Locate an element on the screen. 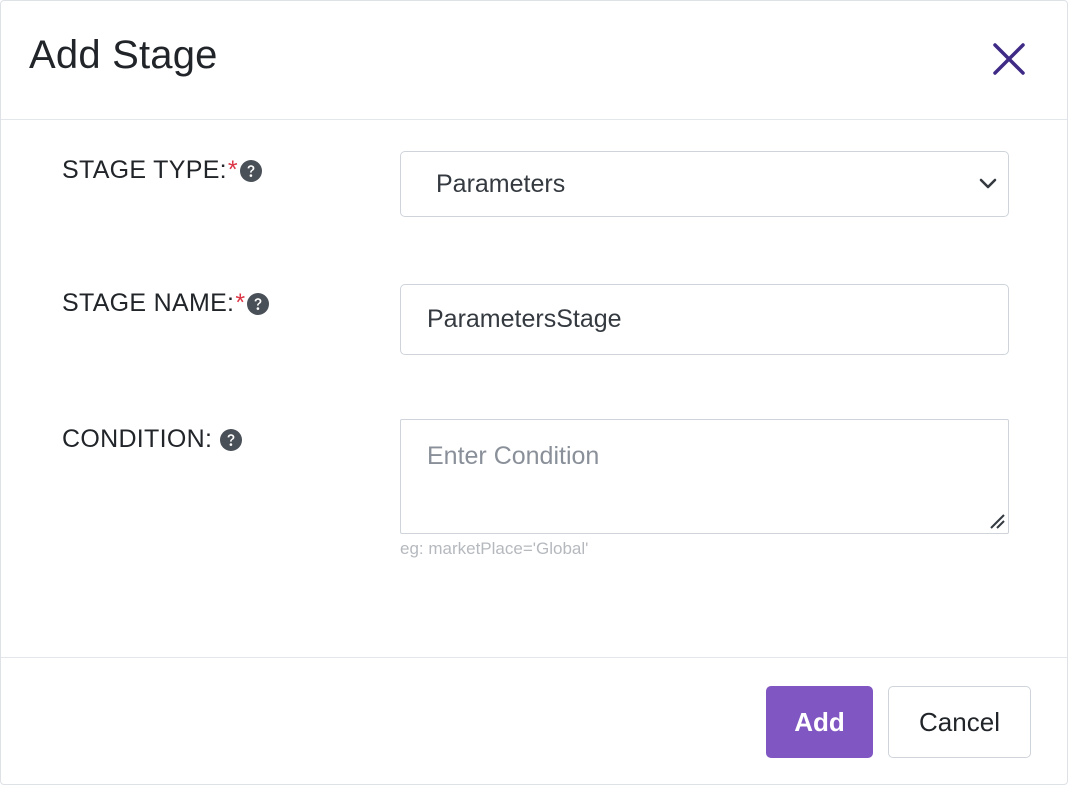  stage-name-label: STAGE NAME: * is located at coordinates (166, 303).